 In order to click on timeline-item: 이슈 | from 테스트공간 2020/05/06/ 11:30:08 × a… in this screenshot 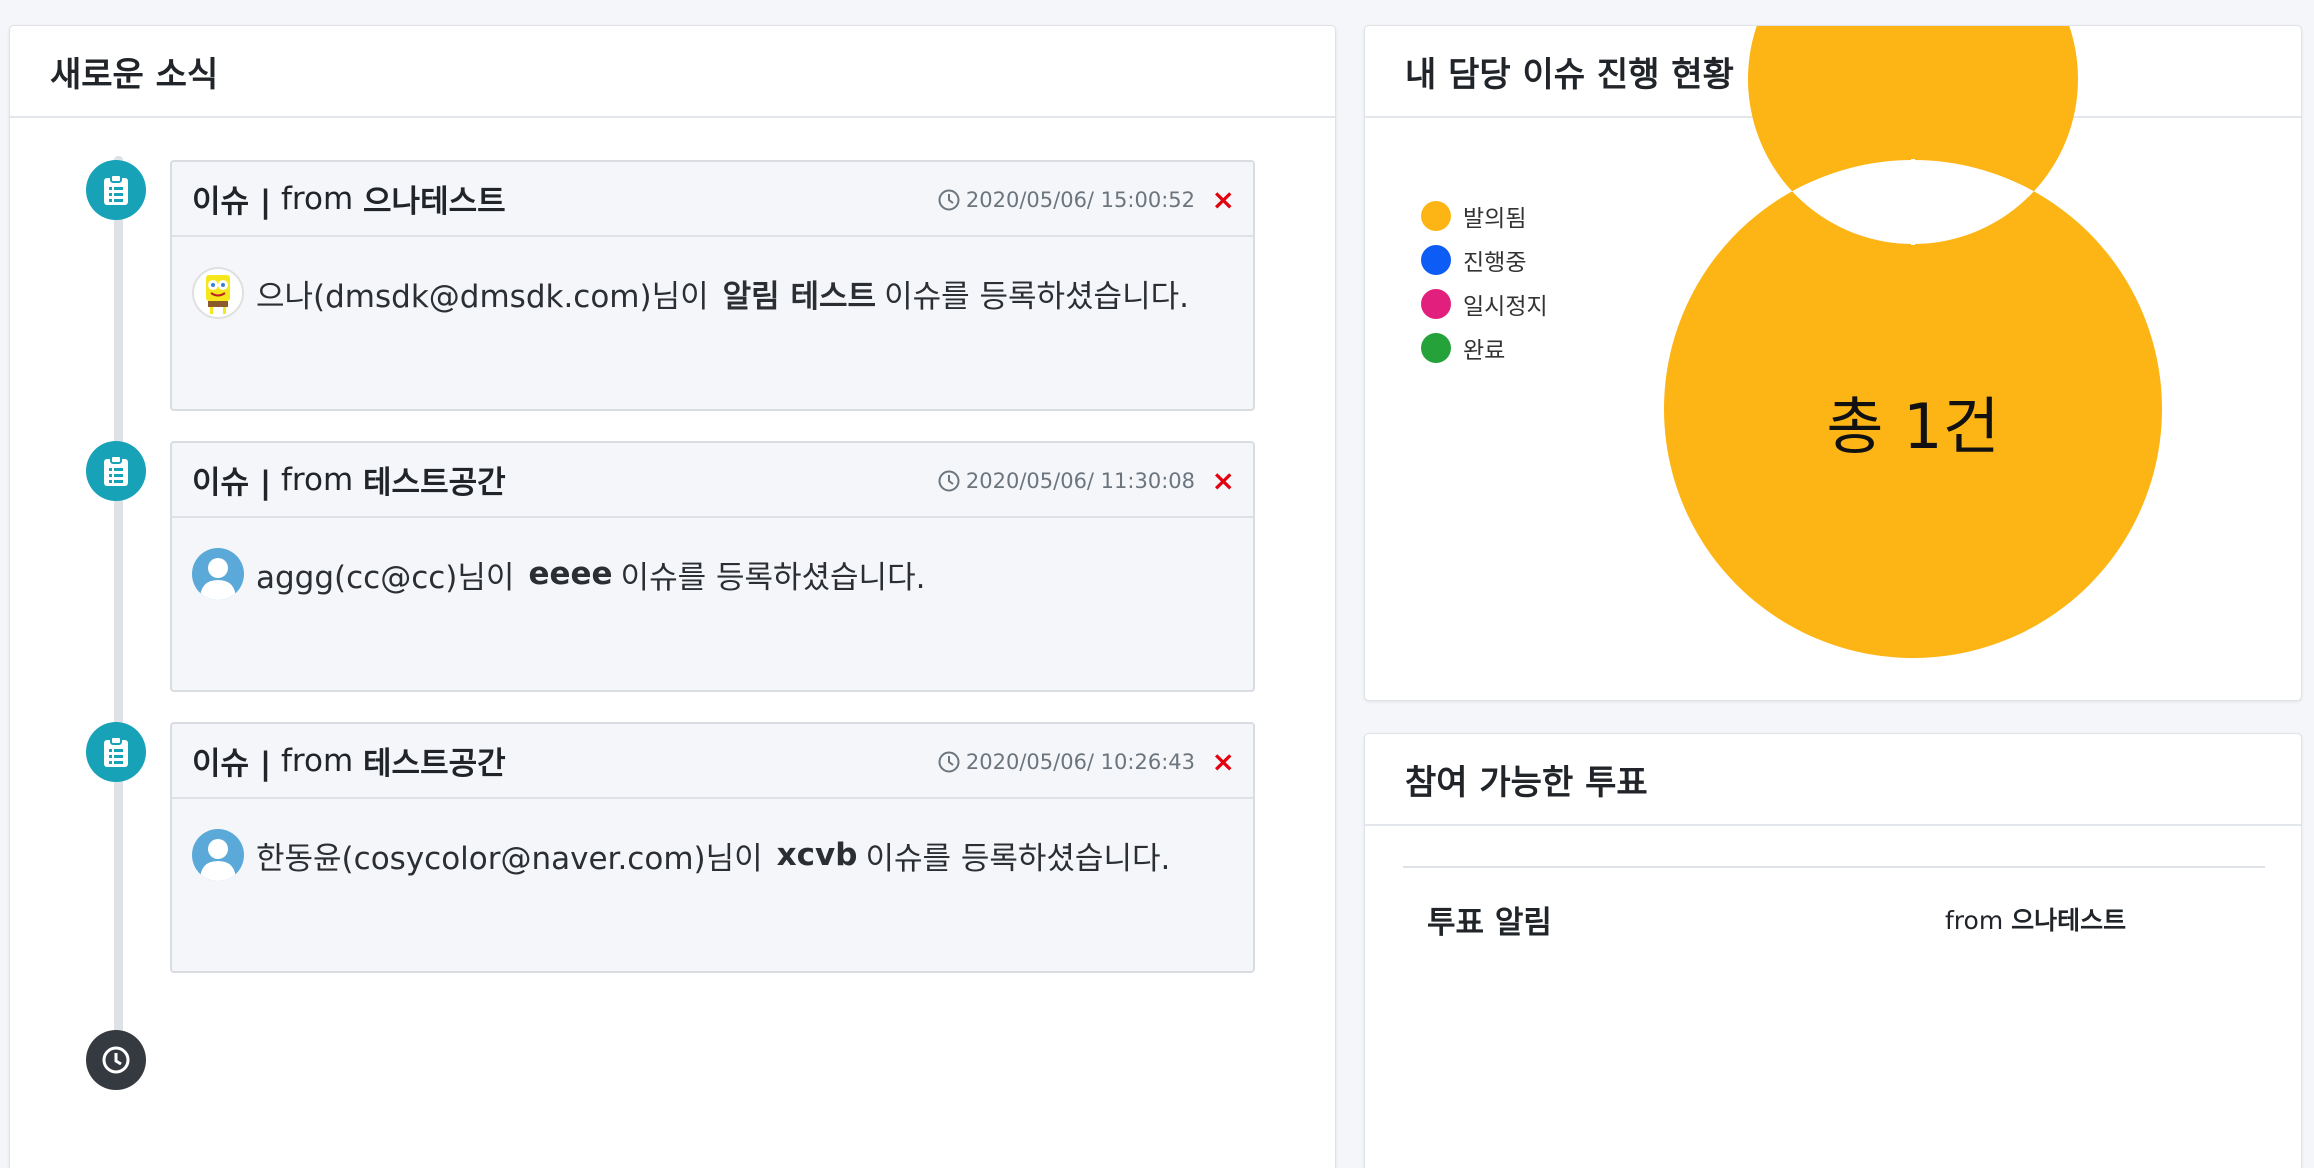, I will do `click(712, 566)`.